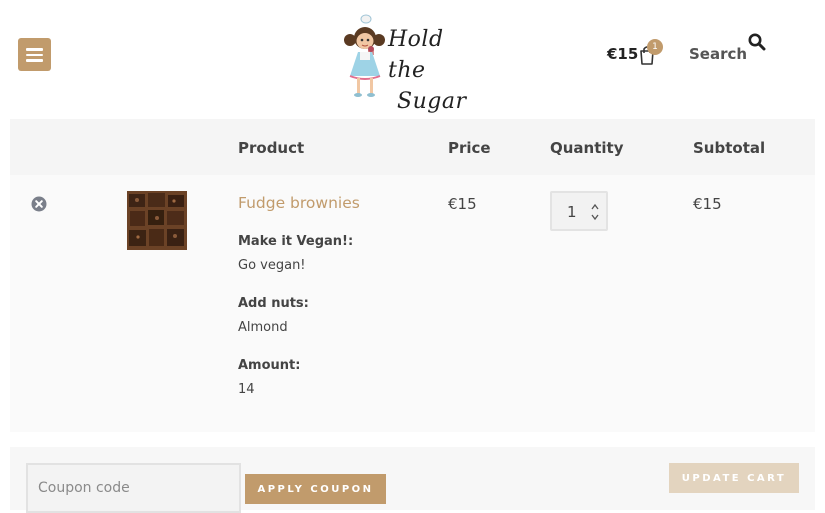  I want to click on site-logo: Hold the Sugar, so click(413, 62).